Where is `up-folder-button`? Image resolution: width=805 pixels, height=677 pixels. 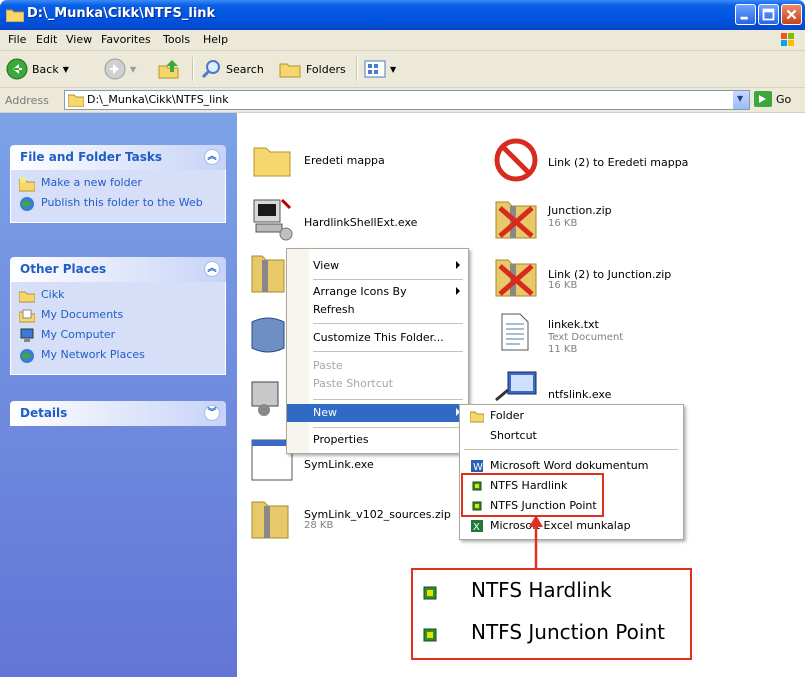
up-folder-button is located at coordinates (170, 69).